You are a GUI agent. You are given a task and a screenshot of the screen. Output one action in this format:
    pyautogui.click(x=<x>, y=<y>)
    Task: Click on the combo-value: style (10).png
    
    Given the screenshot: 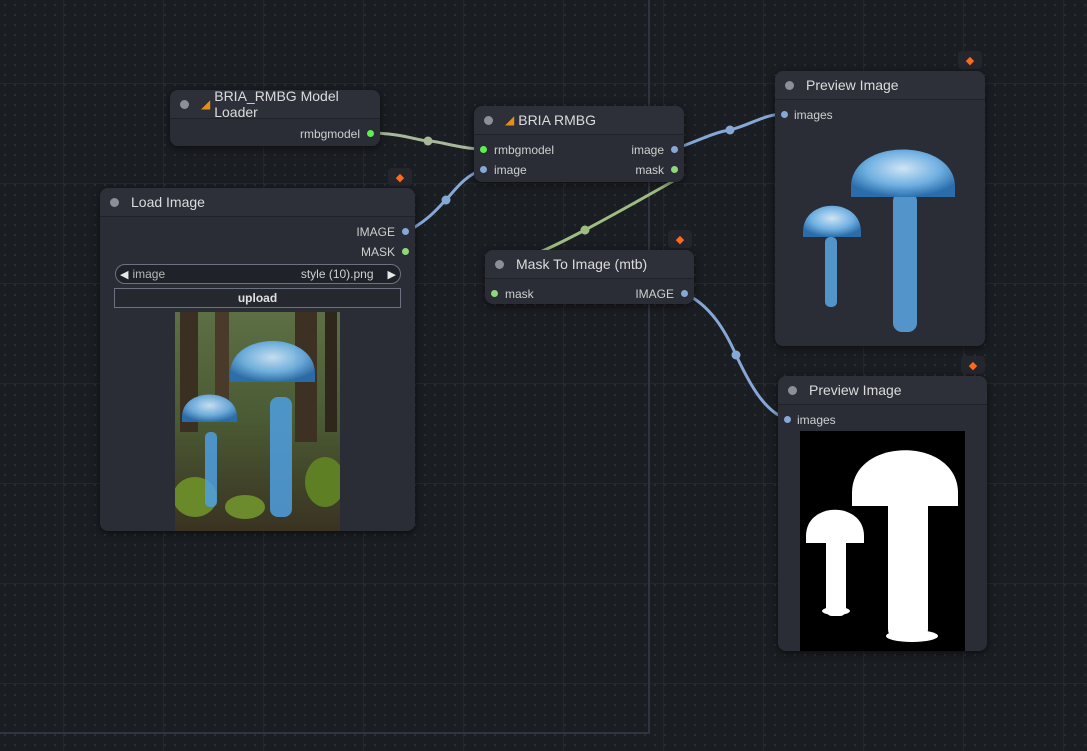 What is the action you would take?
    pyautogui.click(x=337, y=274)
    